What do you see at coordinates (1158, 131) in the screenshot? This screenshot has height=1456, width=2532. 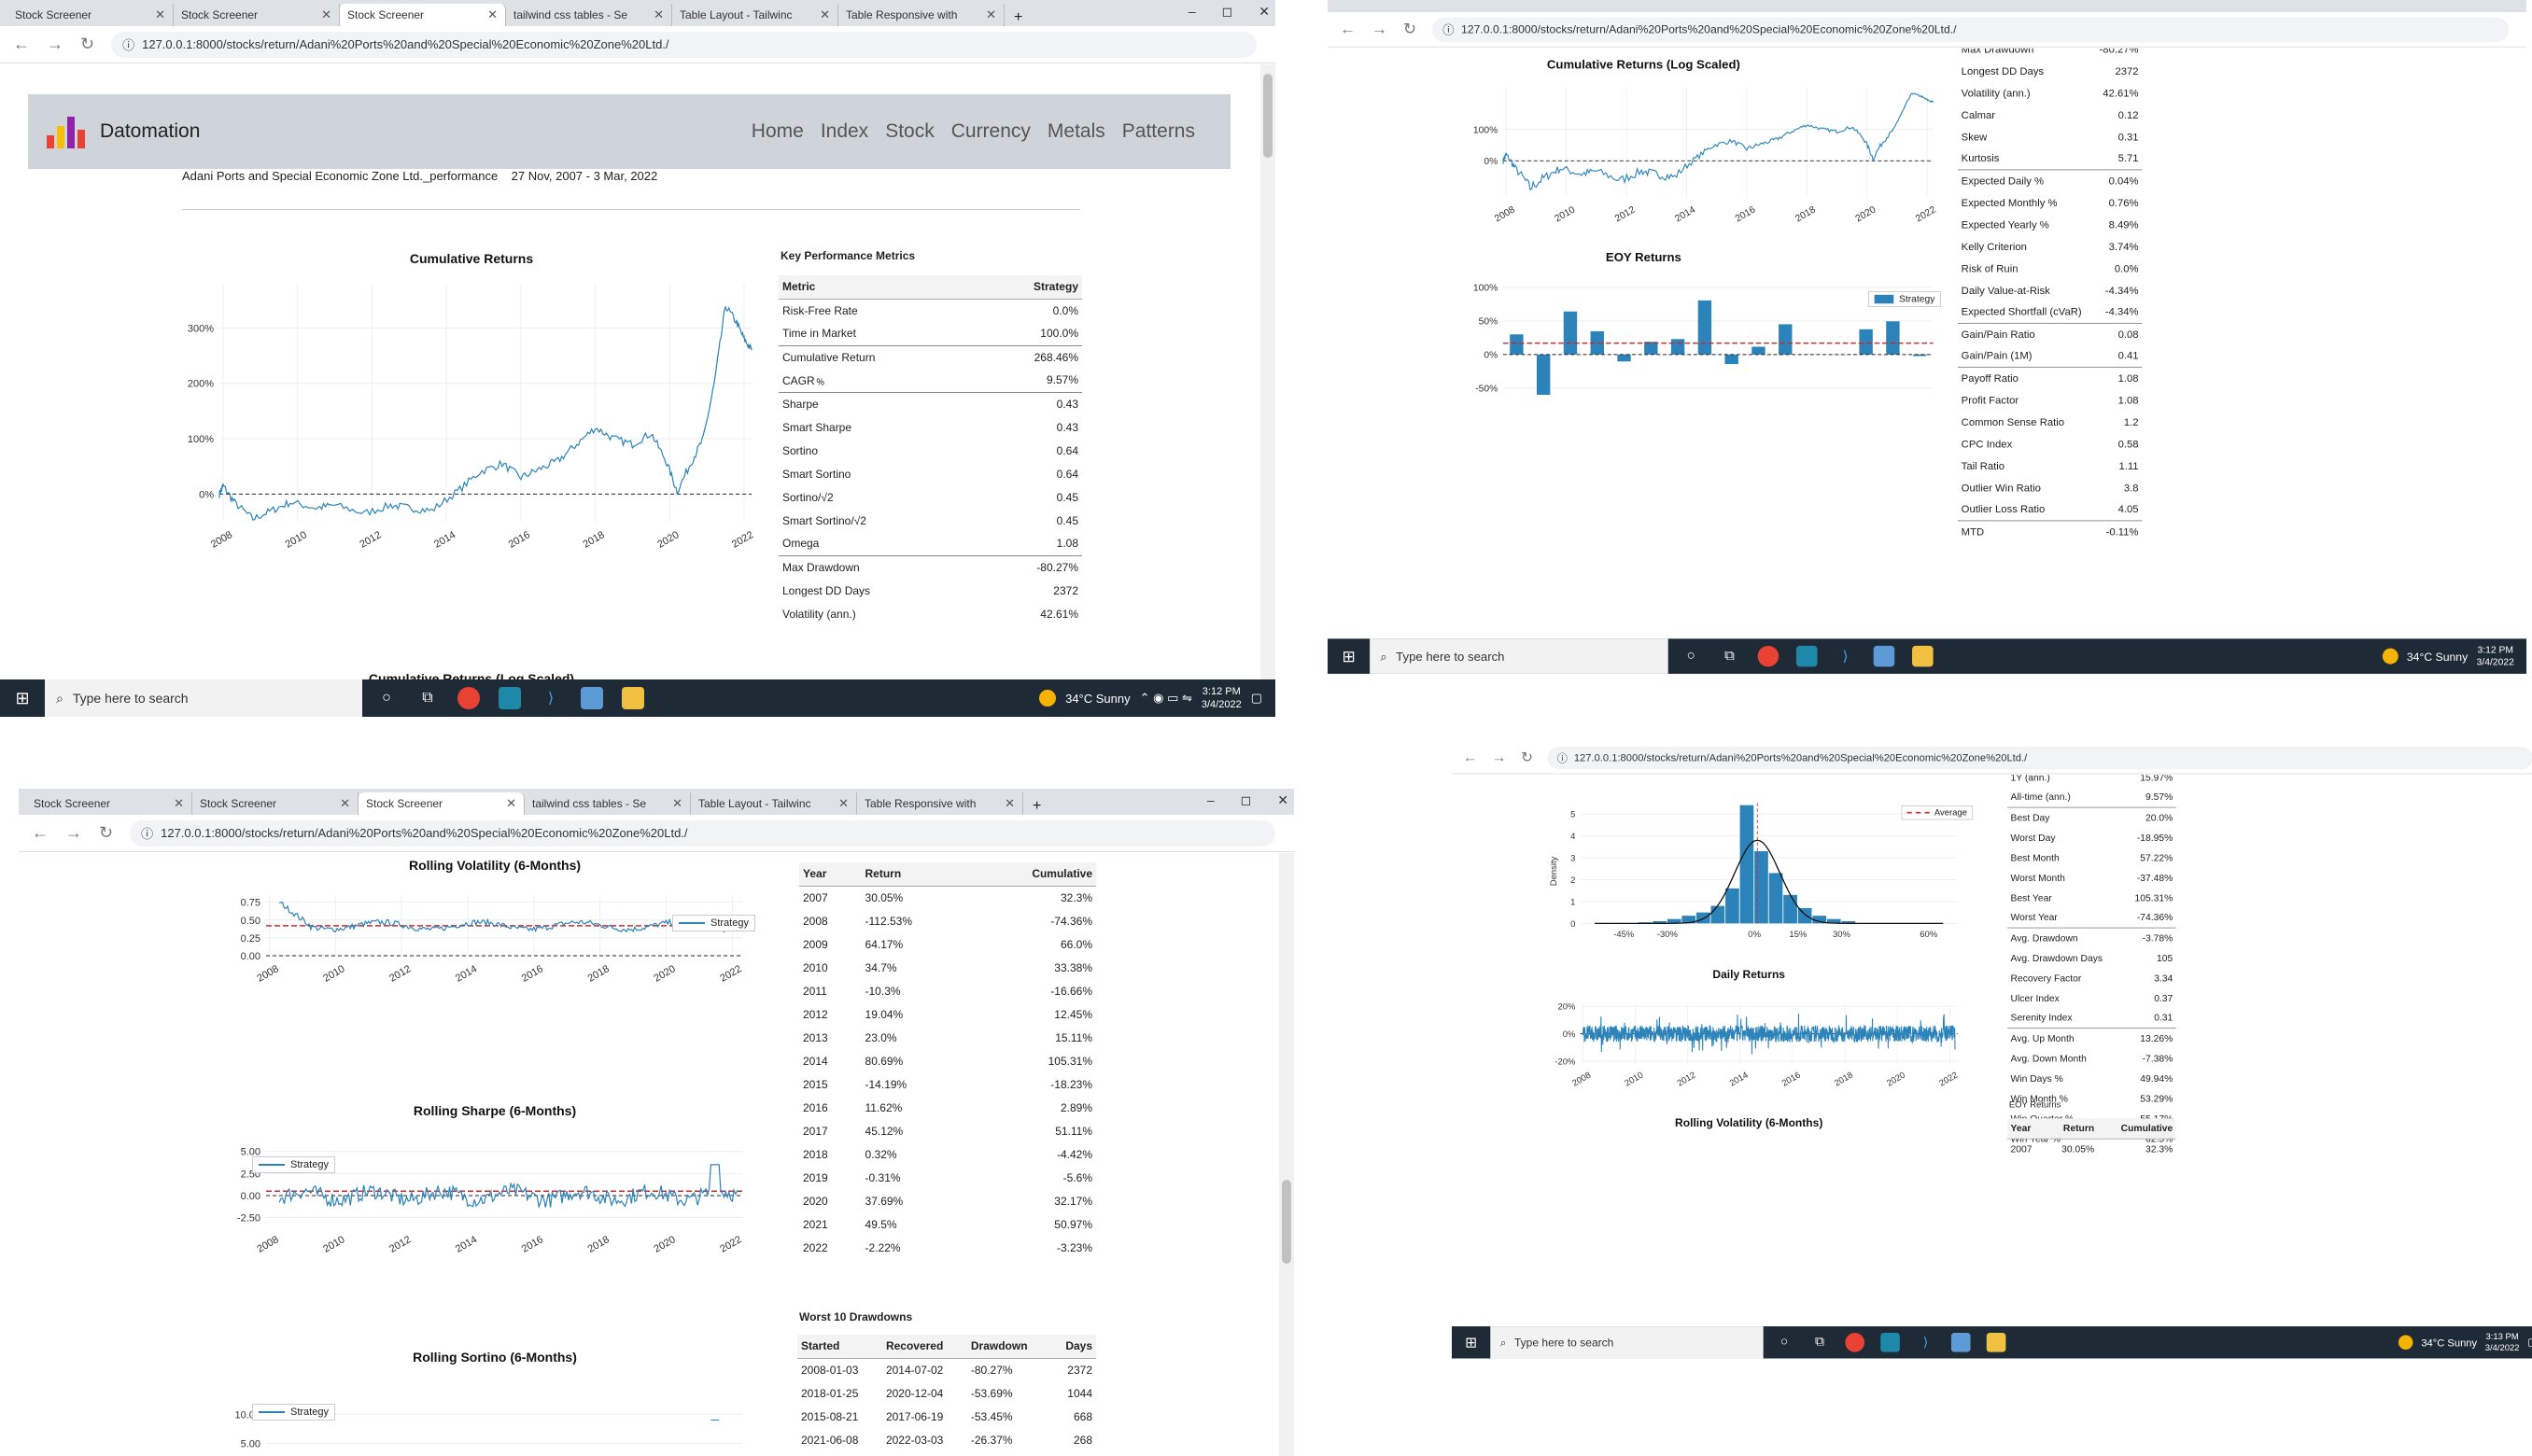 I see `nav-patterns: Patterns` at bounding box center [1158, 131].